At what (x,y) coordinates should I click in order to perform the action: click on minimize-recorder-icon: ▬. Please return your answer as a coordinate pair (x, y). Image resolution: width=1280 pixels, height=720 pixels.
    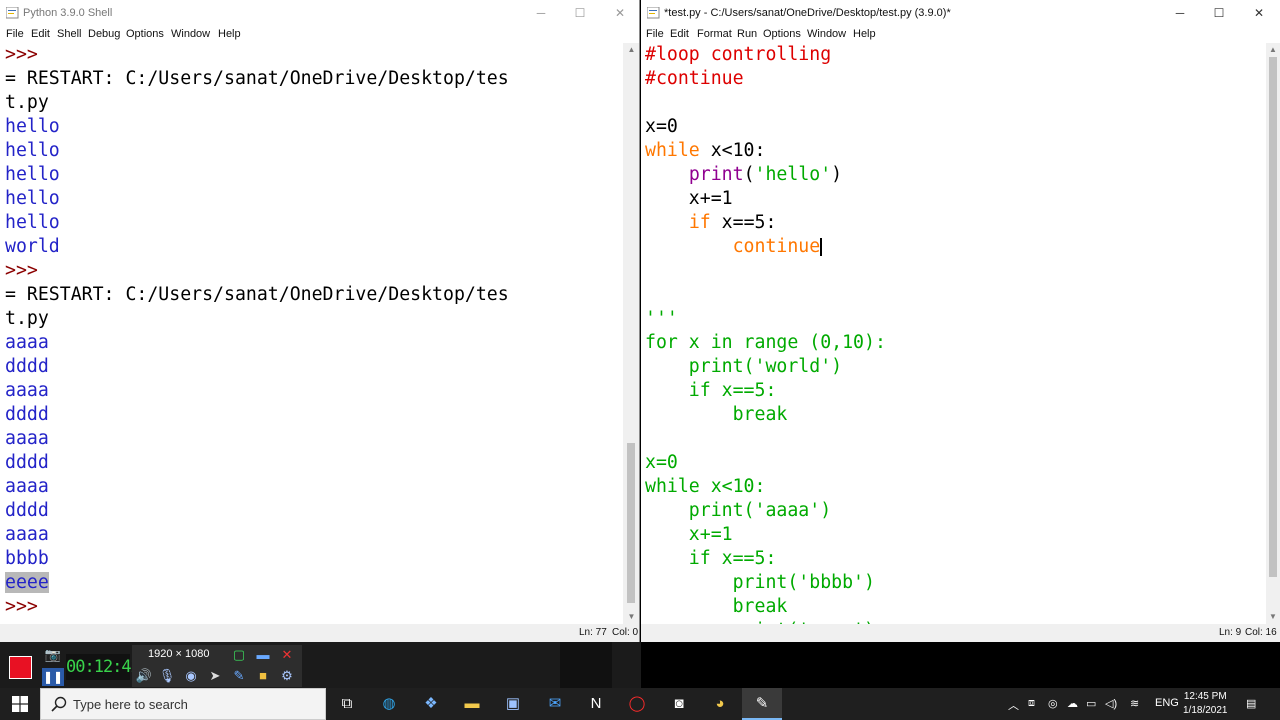
    Looking at the image, I should click on (263, 655).